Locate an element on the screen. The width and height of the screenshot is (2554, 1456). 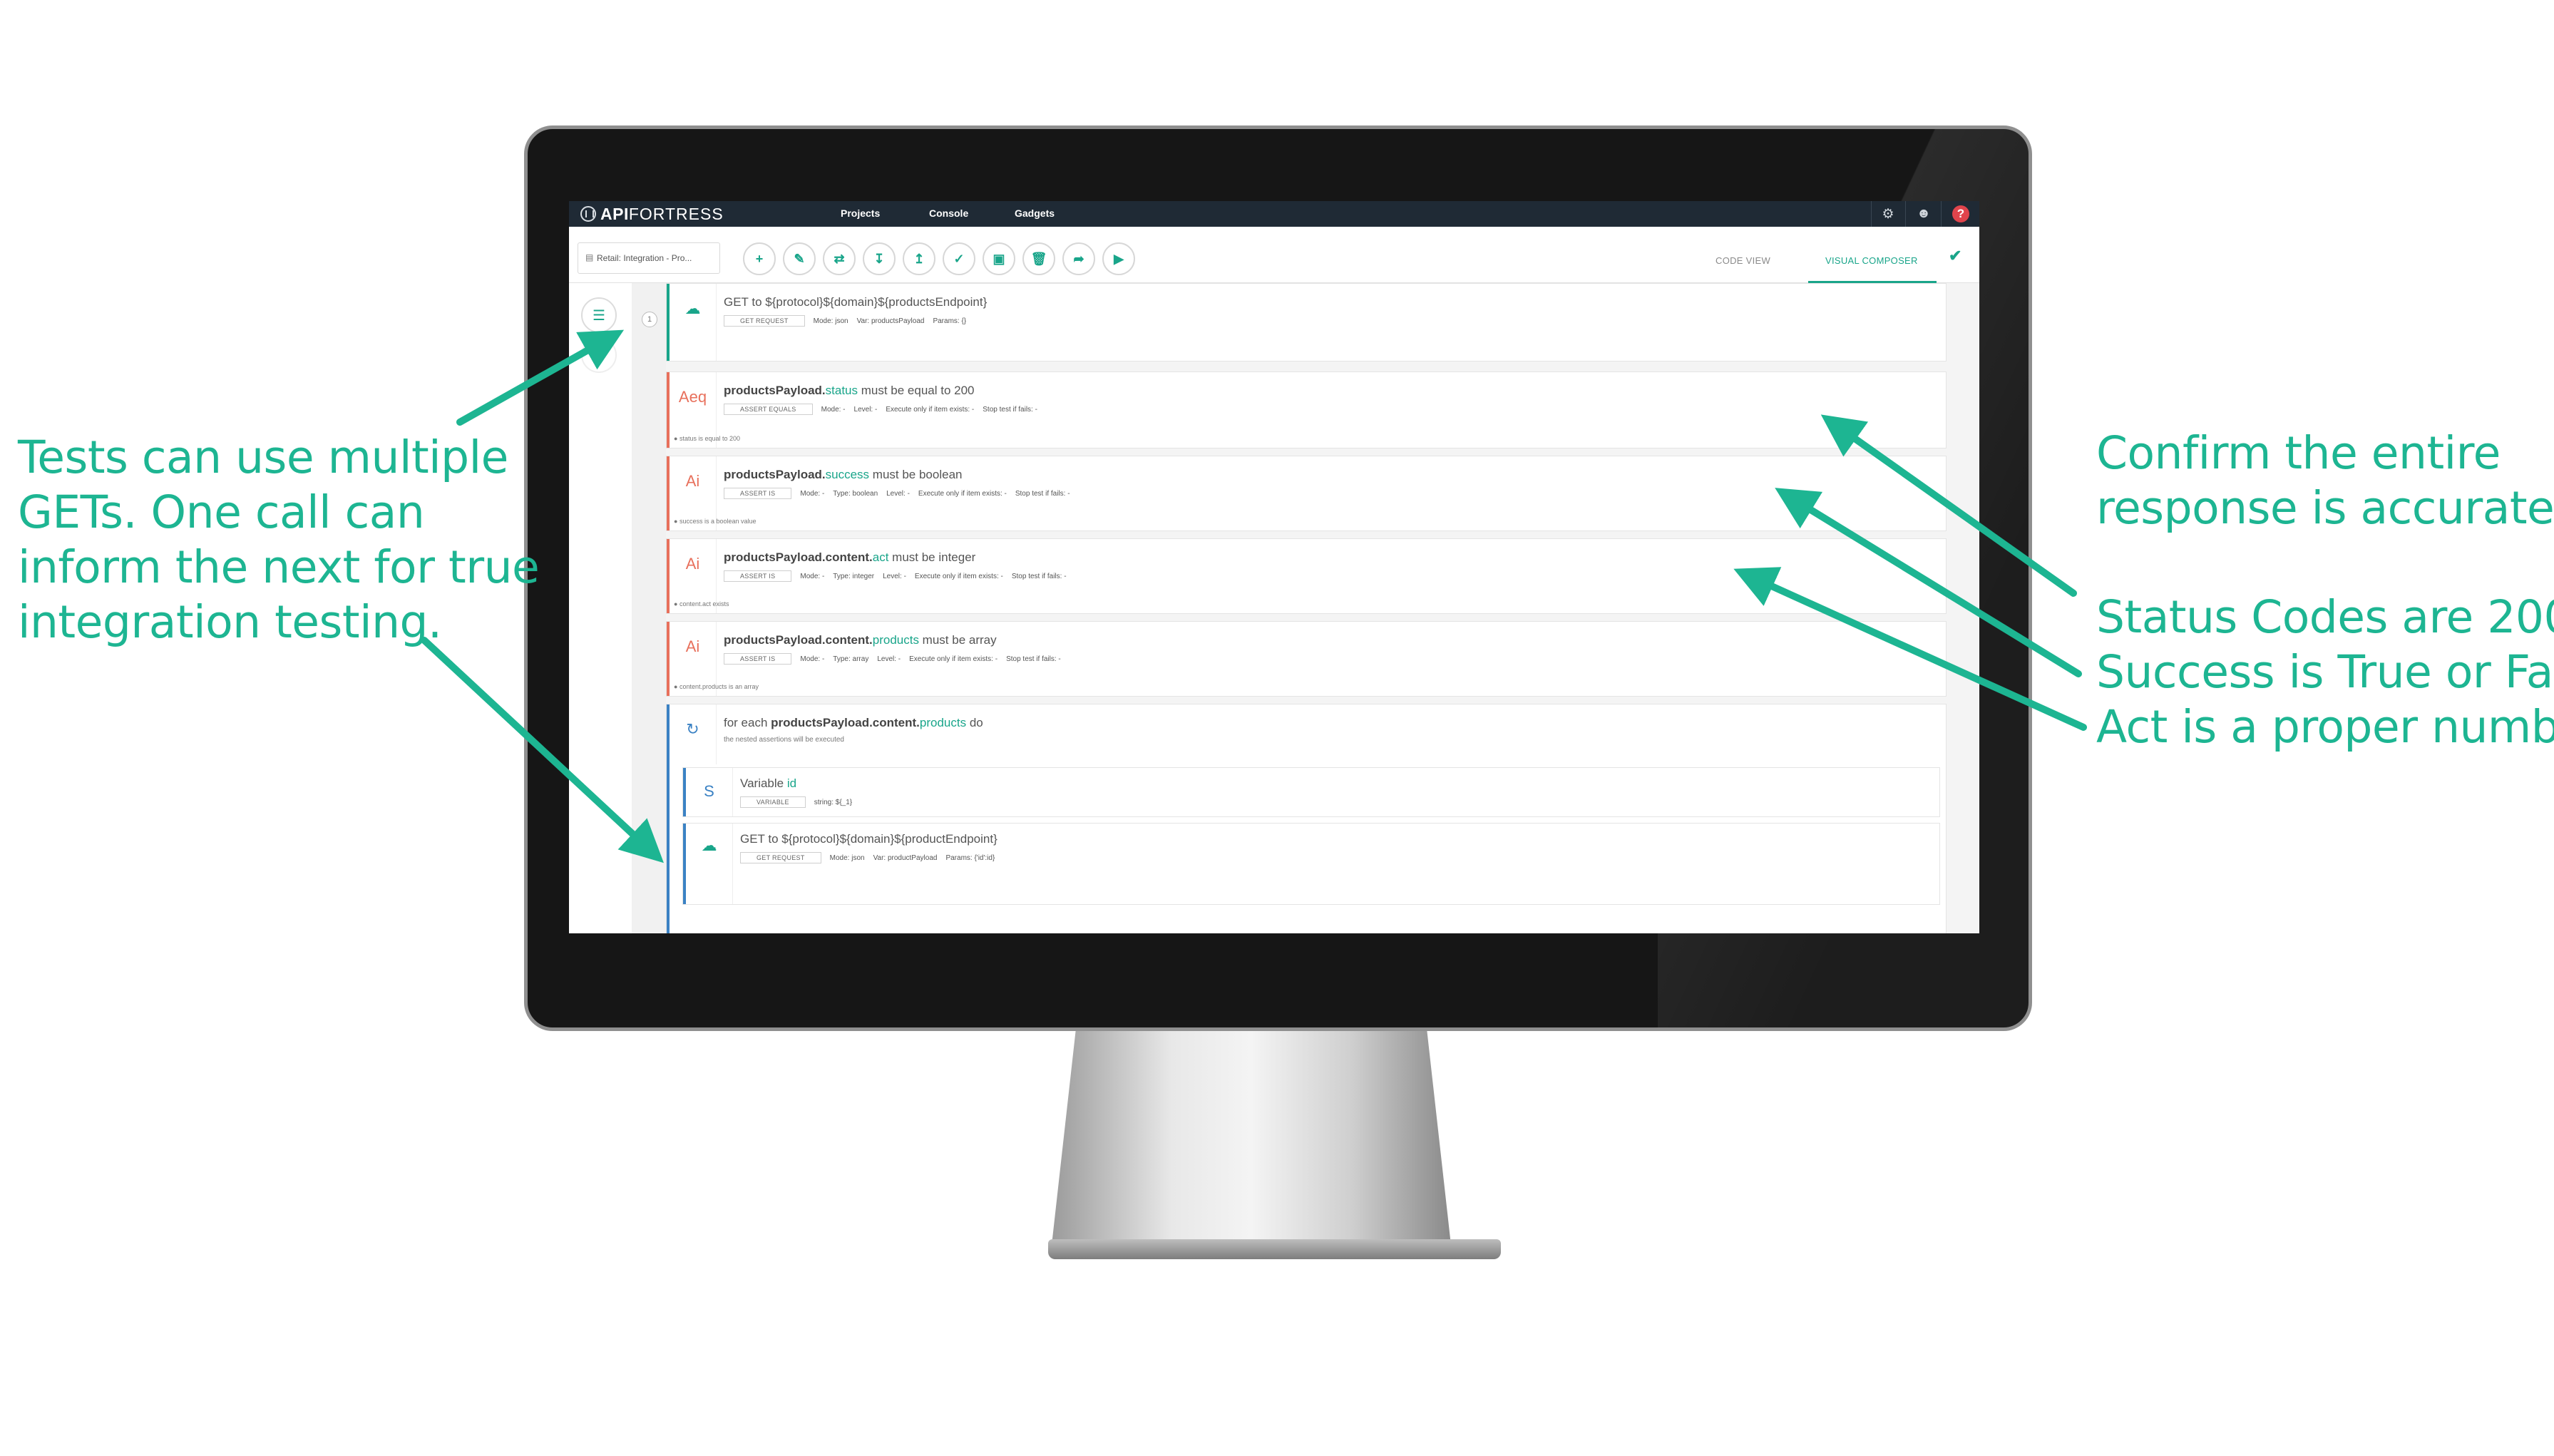
arrow-to-success-assert is located at coordinates (1928, 582).